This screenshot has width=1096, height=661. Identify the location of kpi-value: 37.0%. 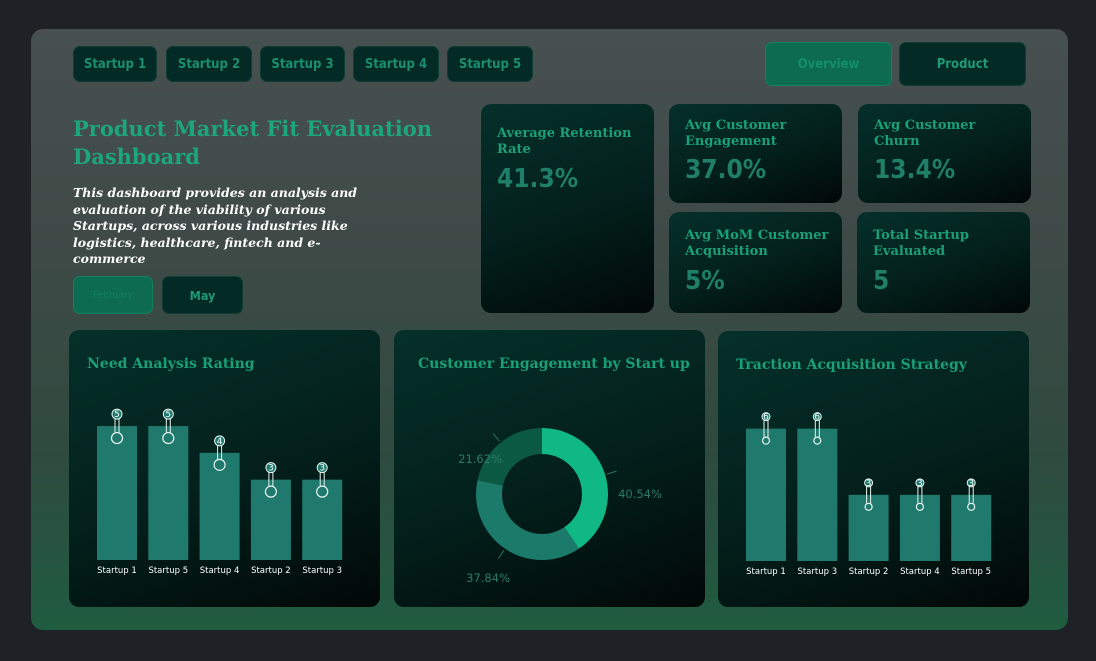
(726, 170).